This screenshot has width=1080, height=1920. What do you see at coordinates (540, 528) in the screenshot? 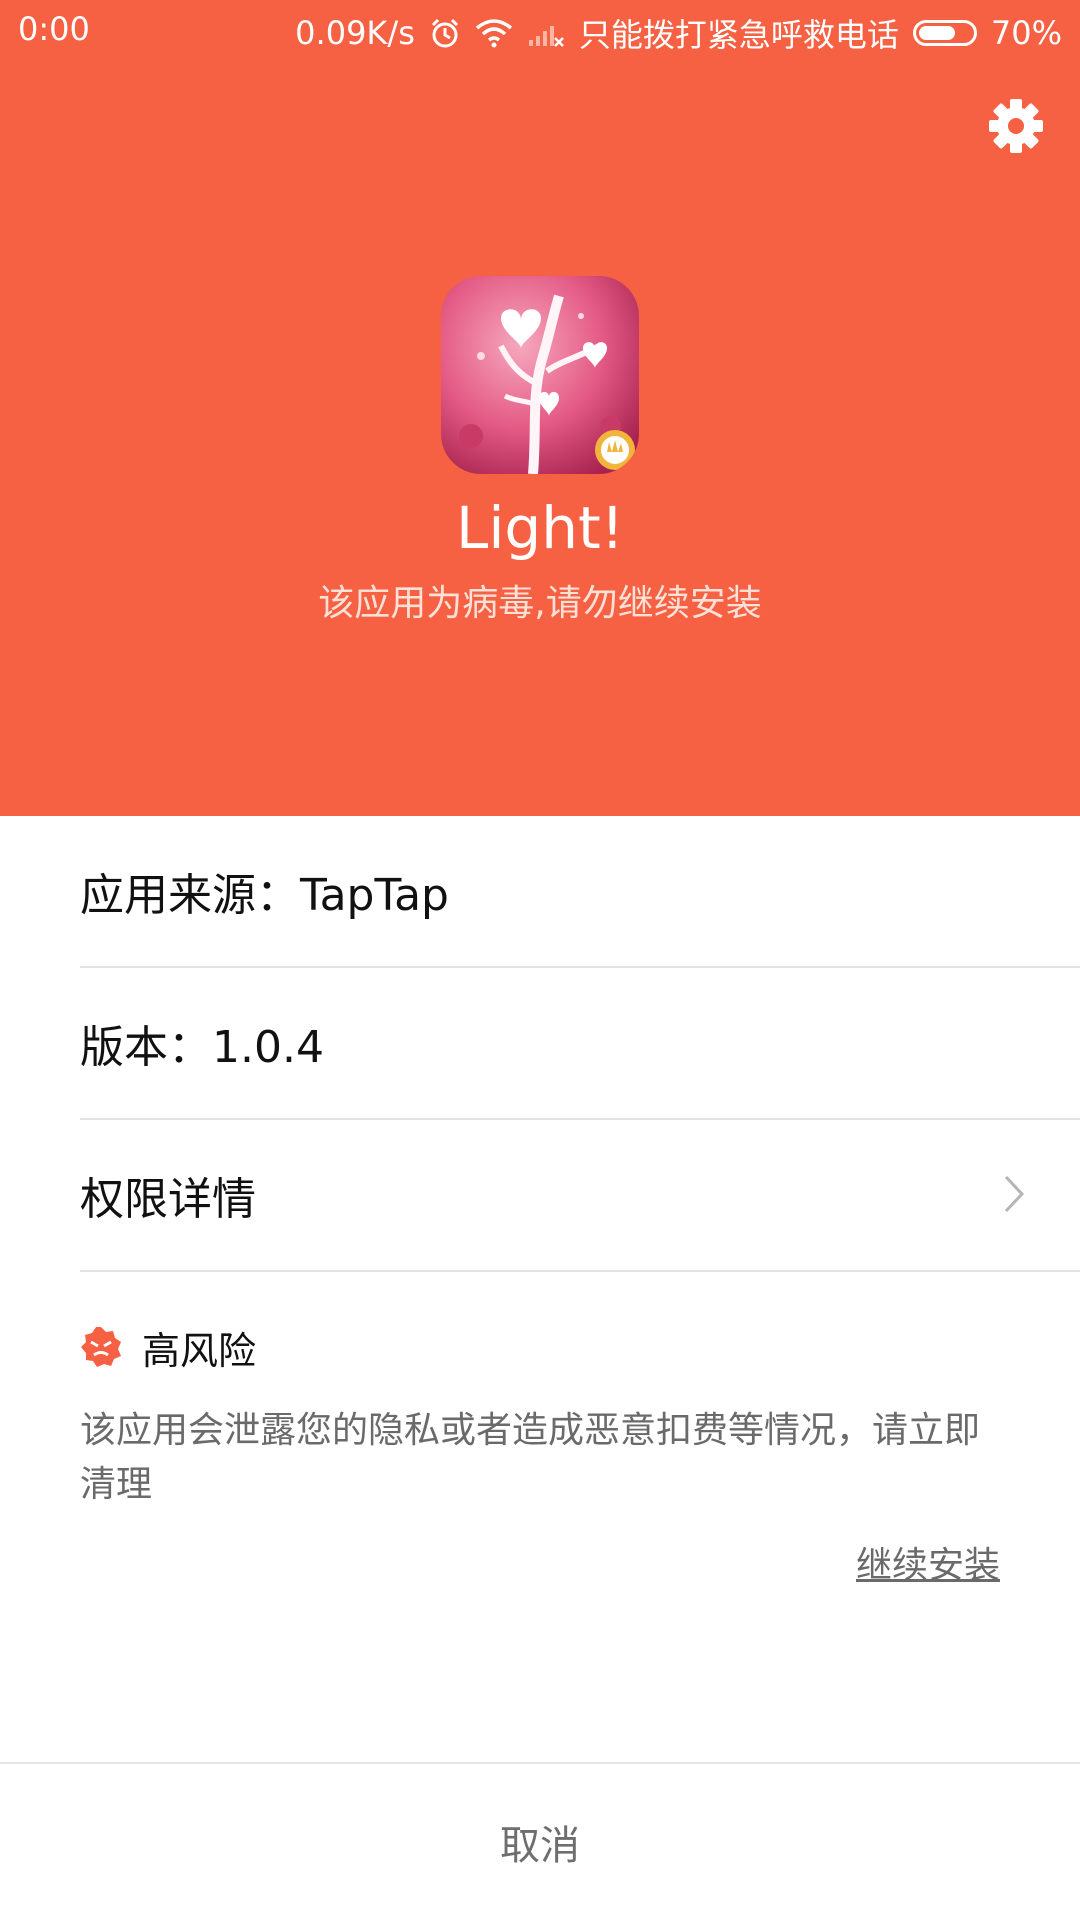
I see `app-name: Light!` at bounding box center [540, 528].